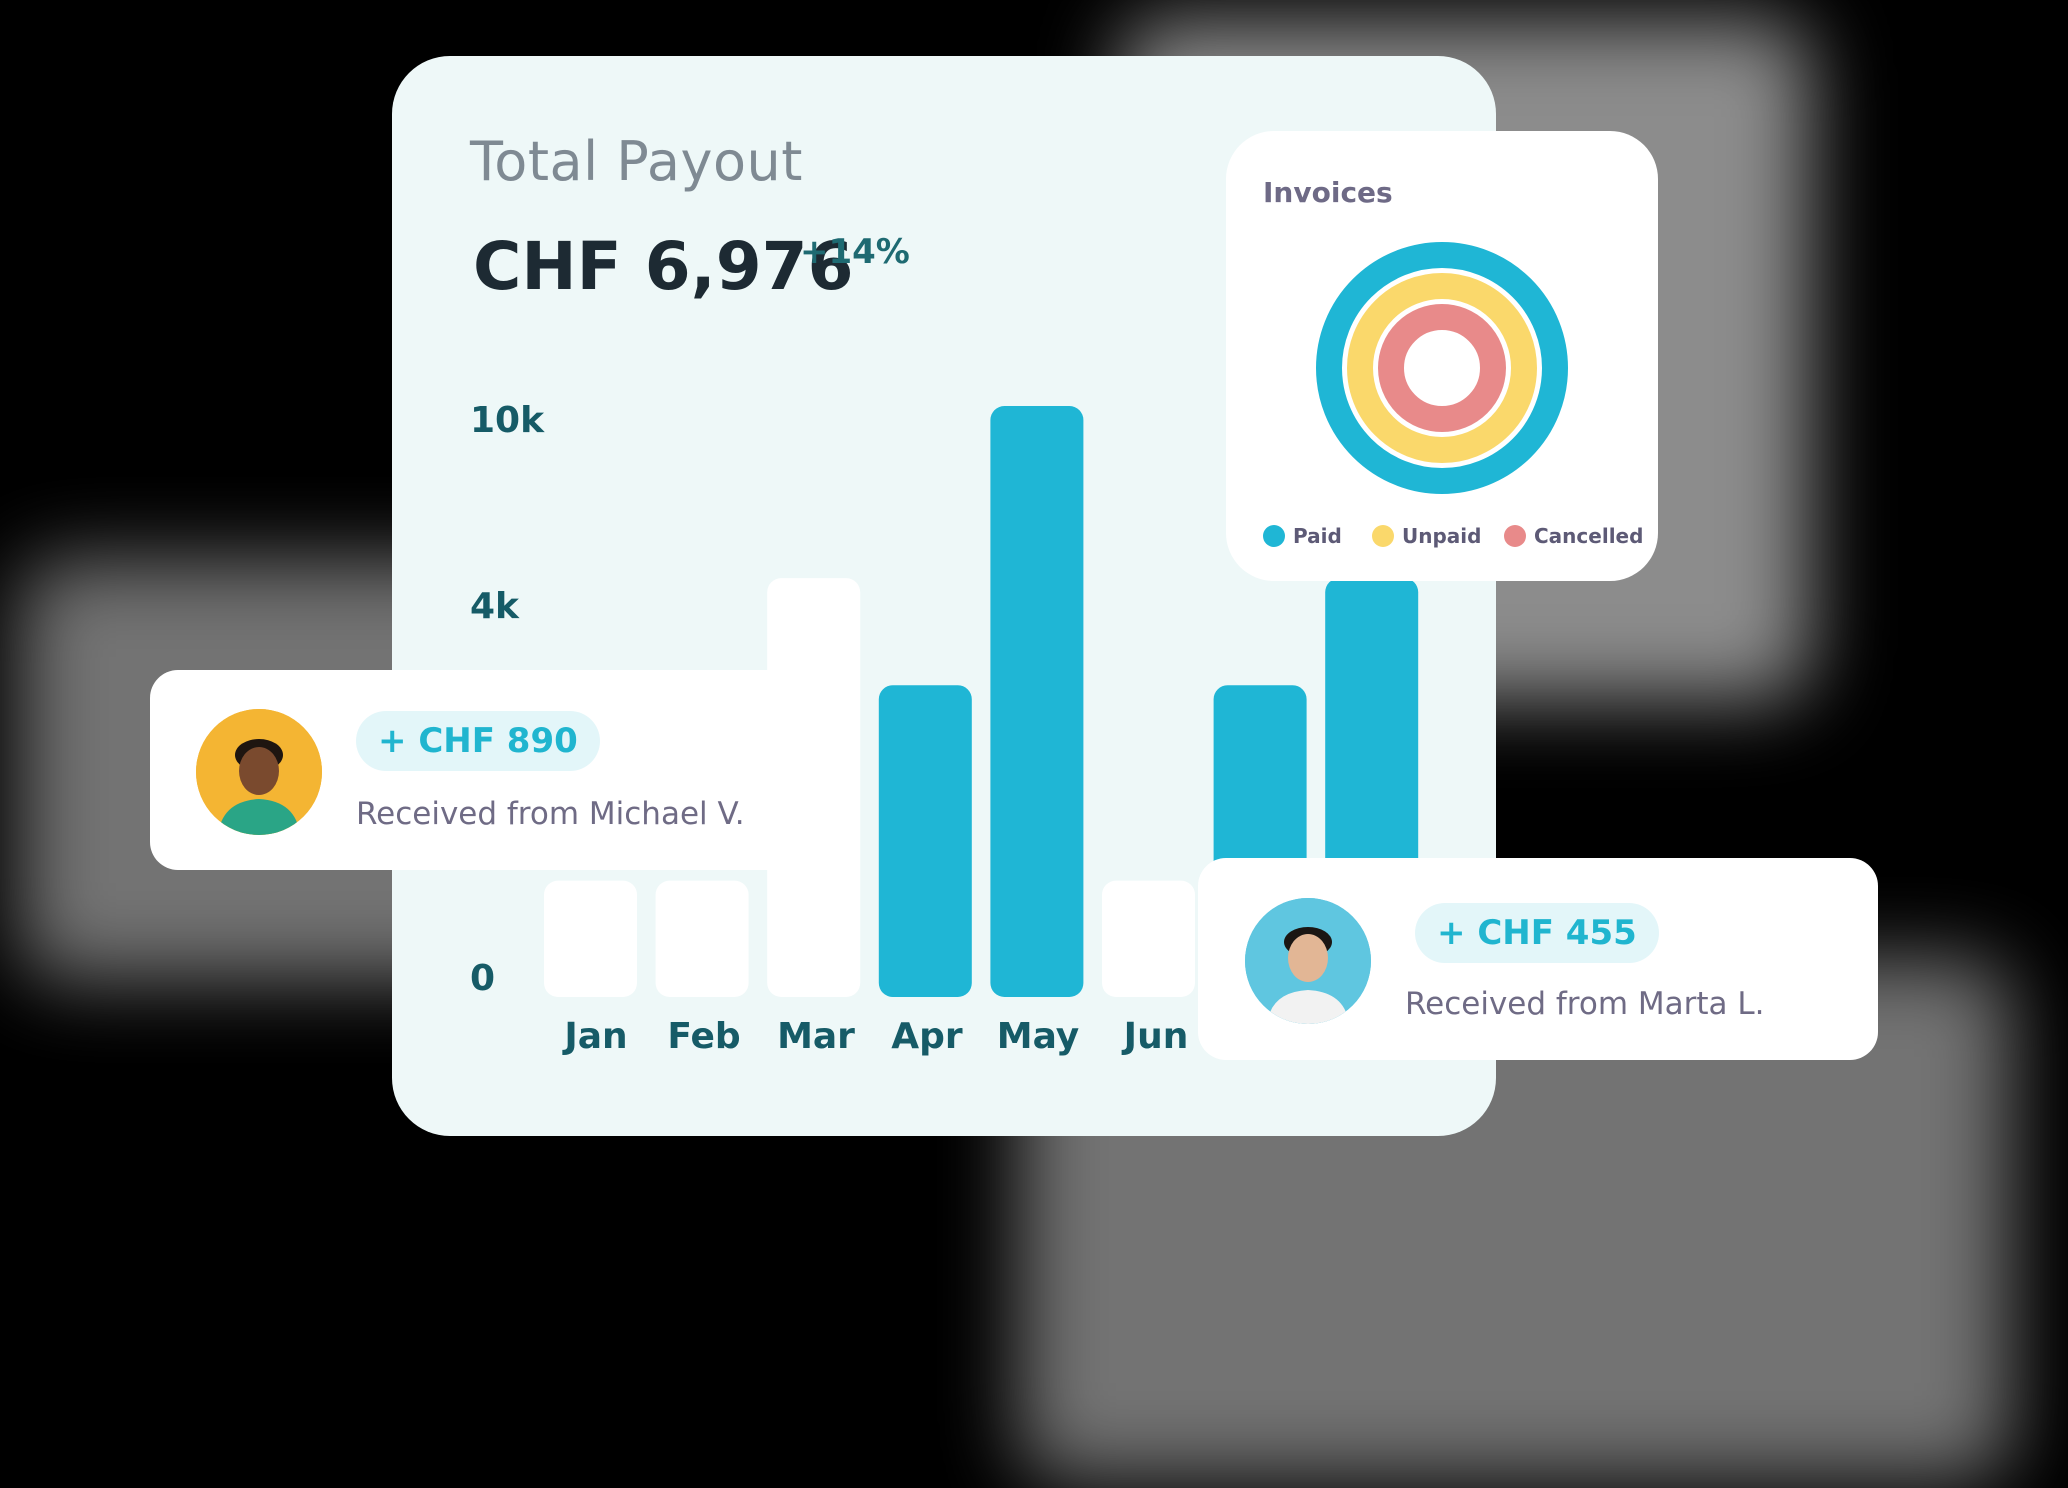 The width and height of the screenshot is (2068, 1488). I want to click on transaction-description: Received from Marta L., so click(1585, 1004).